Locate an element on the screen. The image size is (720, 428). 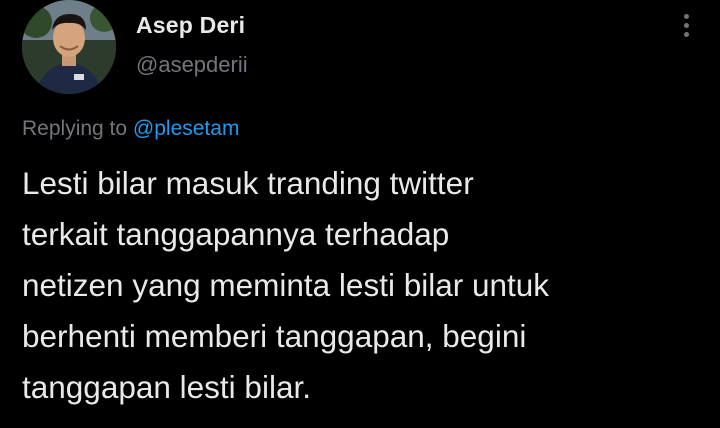
more-options-icon is located at coordinates (686, 28).